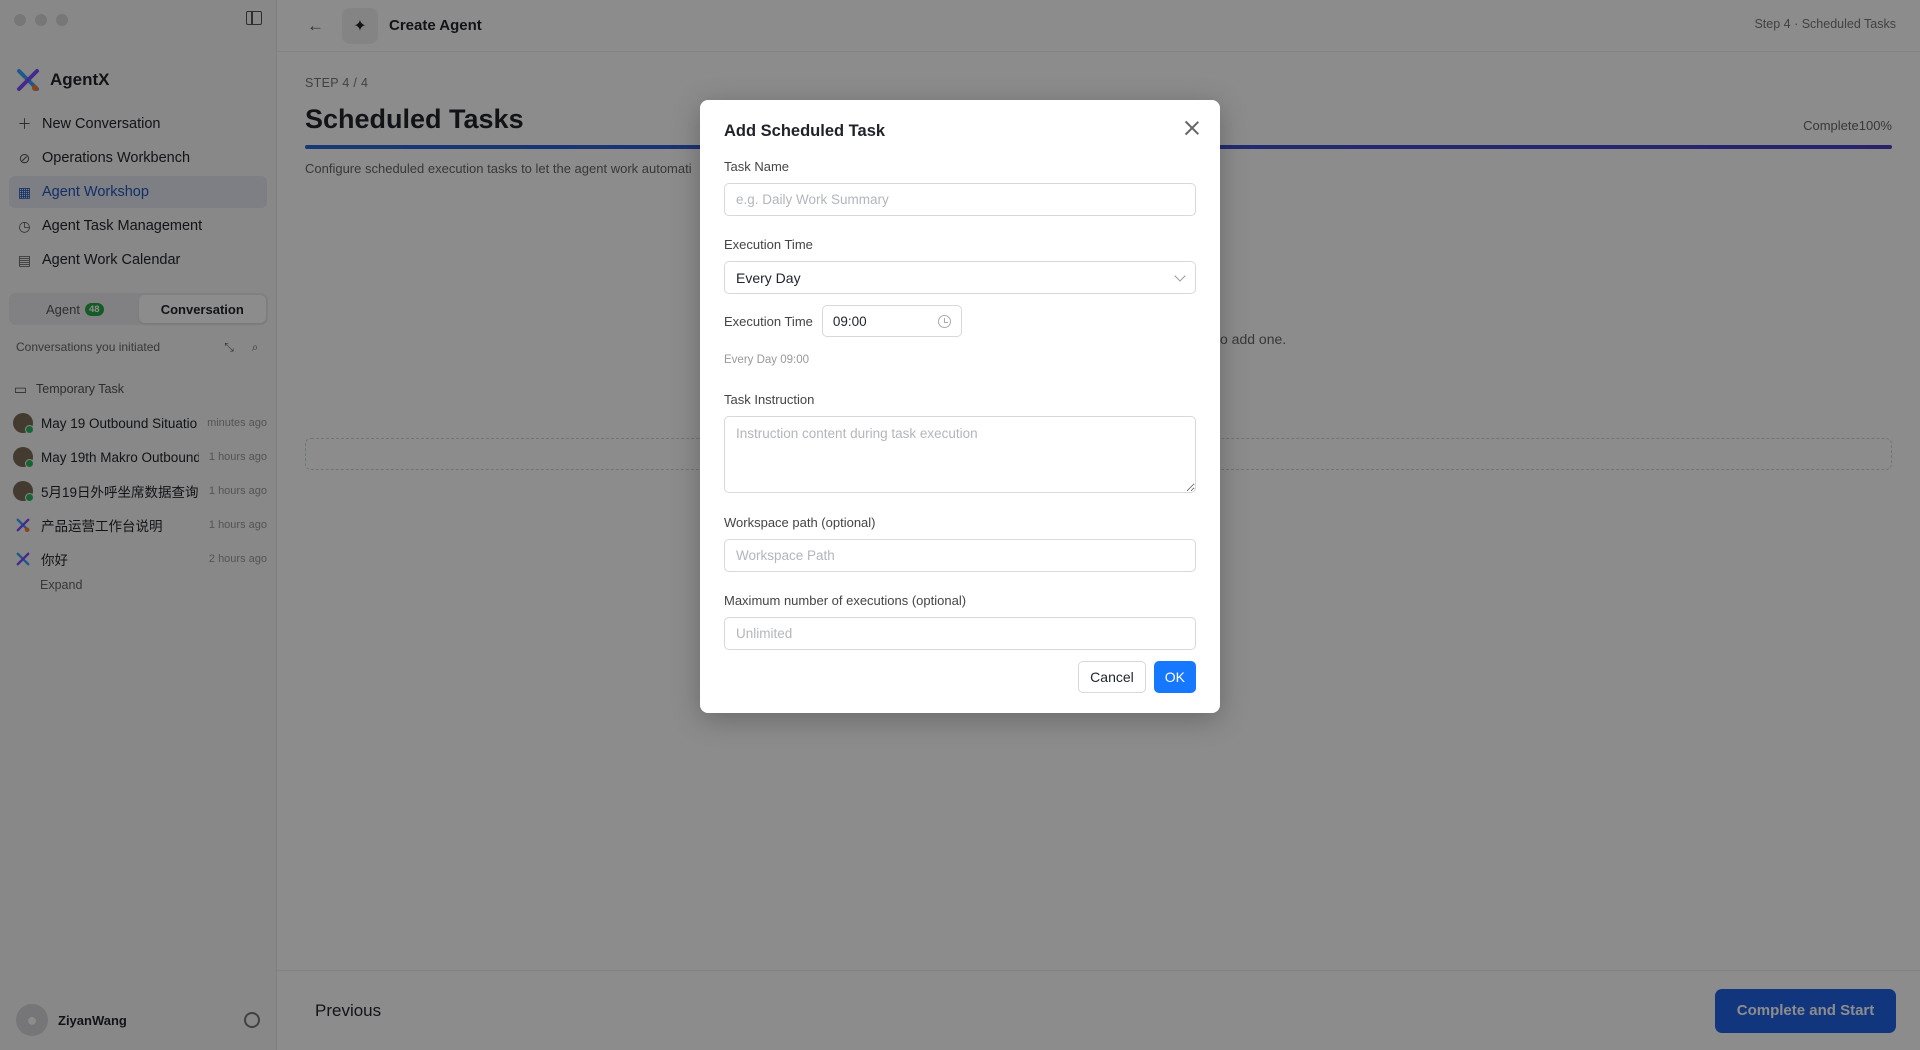 The height and width of the screenshot is (1050, 1920). What do you see at coordinates (1112, 677) in the screenshot?
I see `cancel-button: Cancel` at bounding box center [1112, 677].